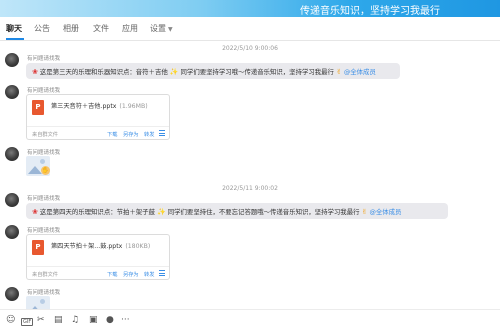 The height and width of the screenshot is (333, 500). I want to click on tab-album: 相册, so click(71, 28).